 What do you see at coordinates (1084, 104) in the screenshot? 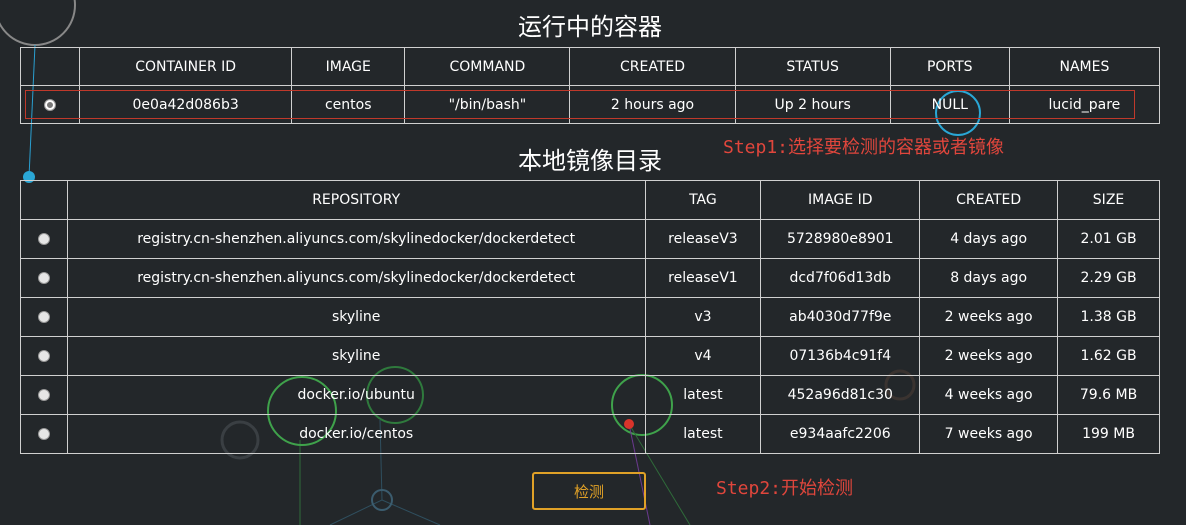
I see `names-cell: lucid_pare` at bounding box center [1084, 104].